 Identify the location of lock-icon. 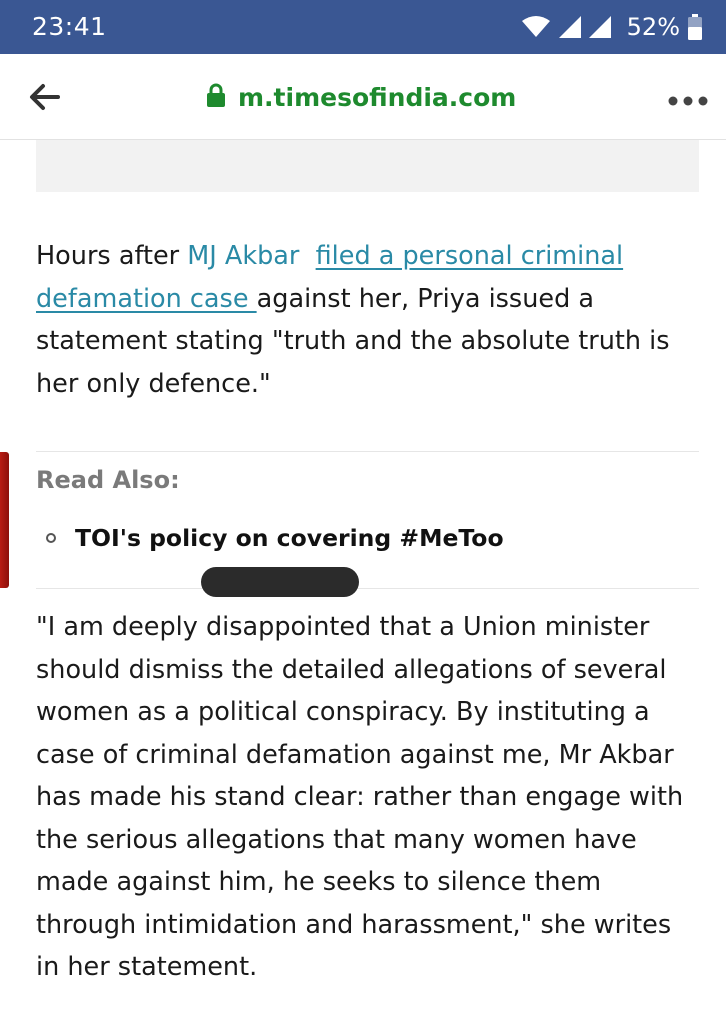
(216, 97).